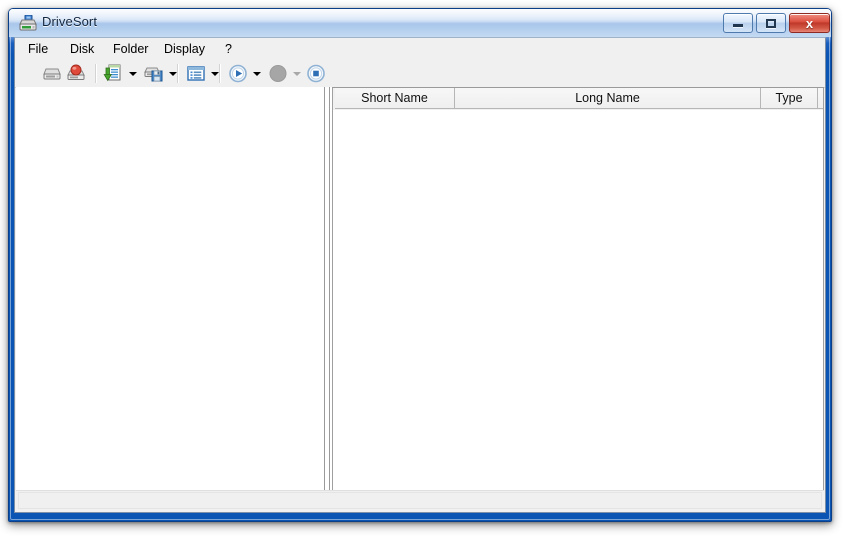 Image resolution: width=848 pixels, height=539 pixels. I want to click on close-button: x, so click(809, 23).